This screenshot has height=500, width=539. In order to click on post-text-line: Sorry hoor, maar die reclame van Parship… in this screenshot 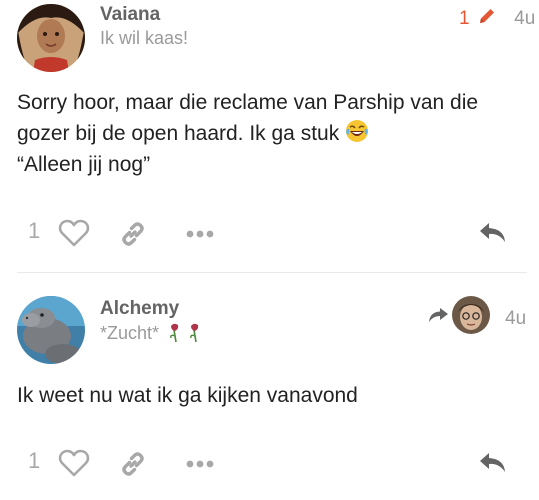, I will do `click(248, 102)`.